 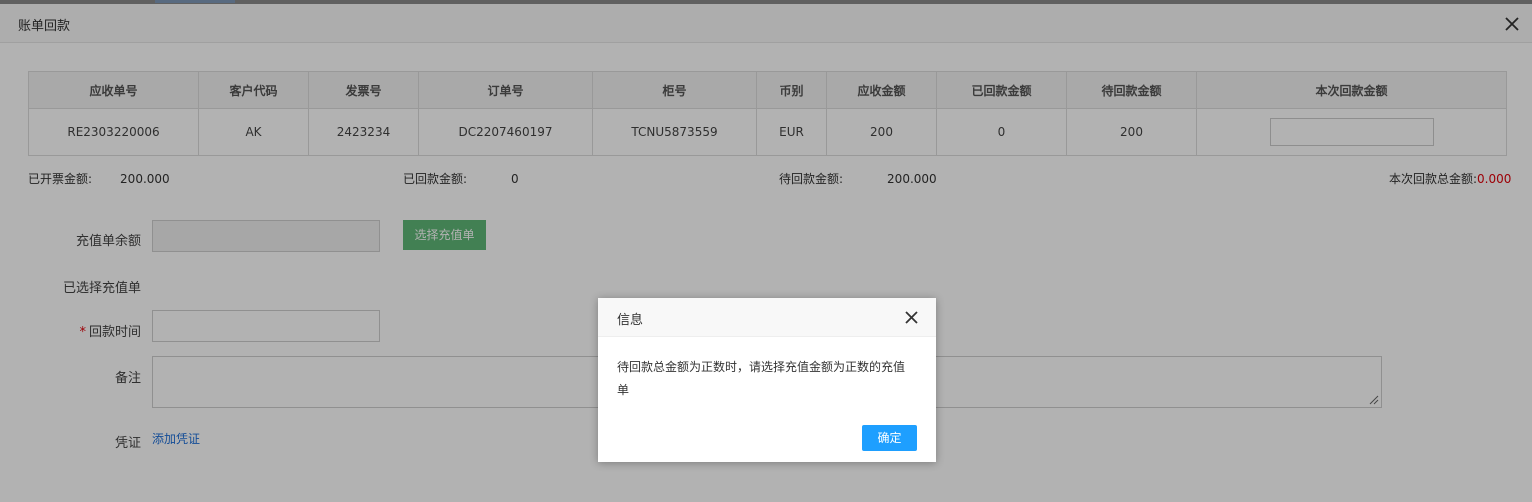 I want to click on info-dialog: 信息 待回款总金额为正数时，请选择充值金额为正数的充值单 确定, so click(x=767, y=380).